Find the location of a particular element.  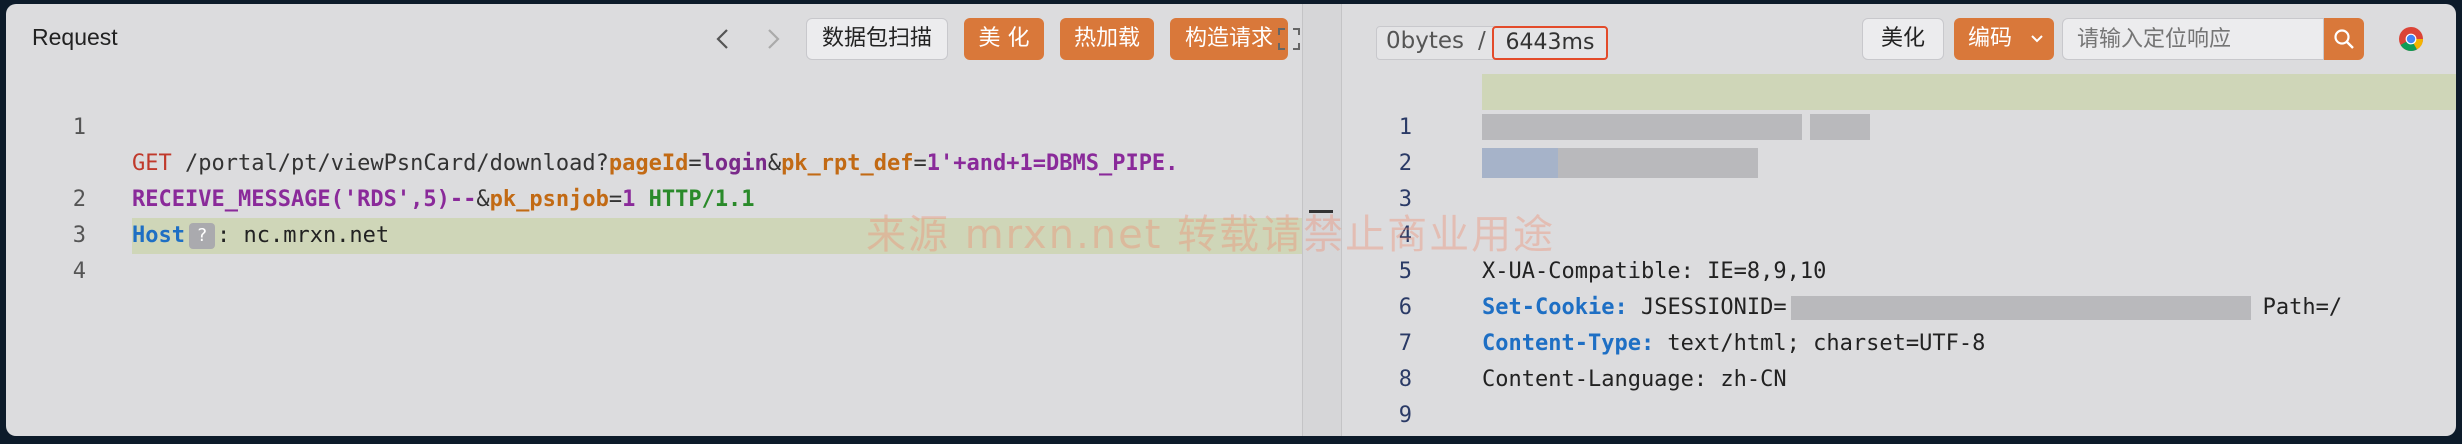

search-icon is located at coordinates (2344, 39).